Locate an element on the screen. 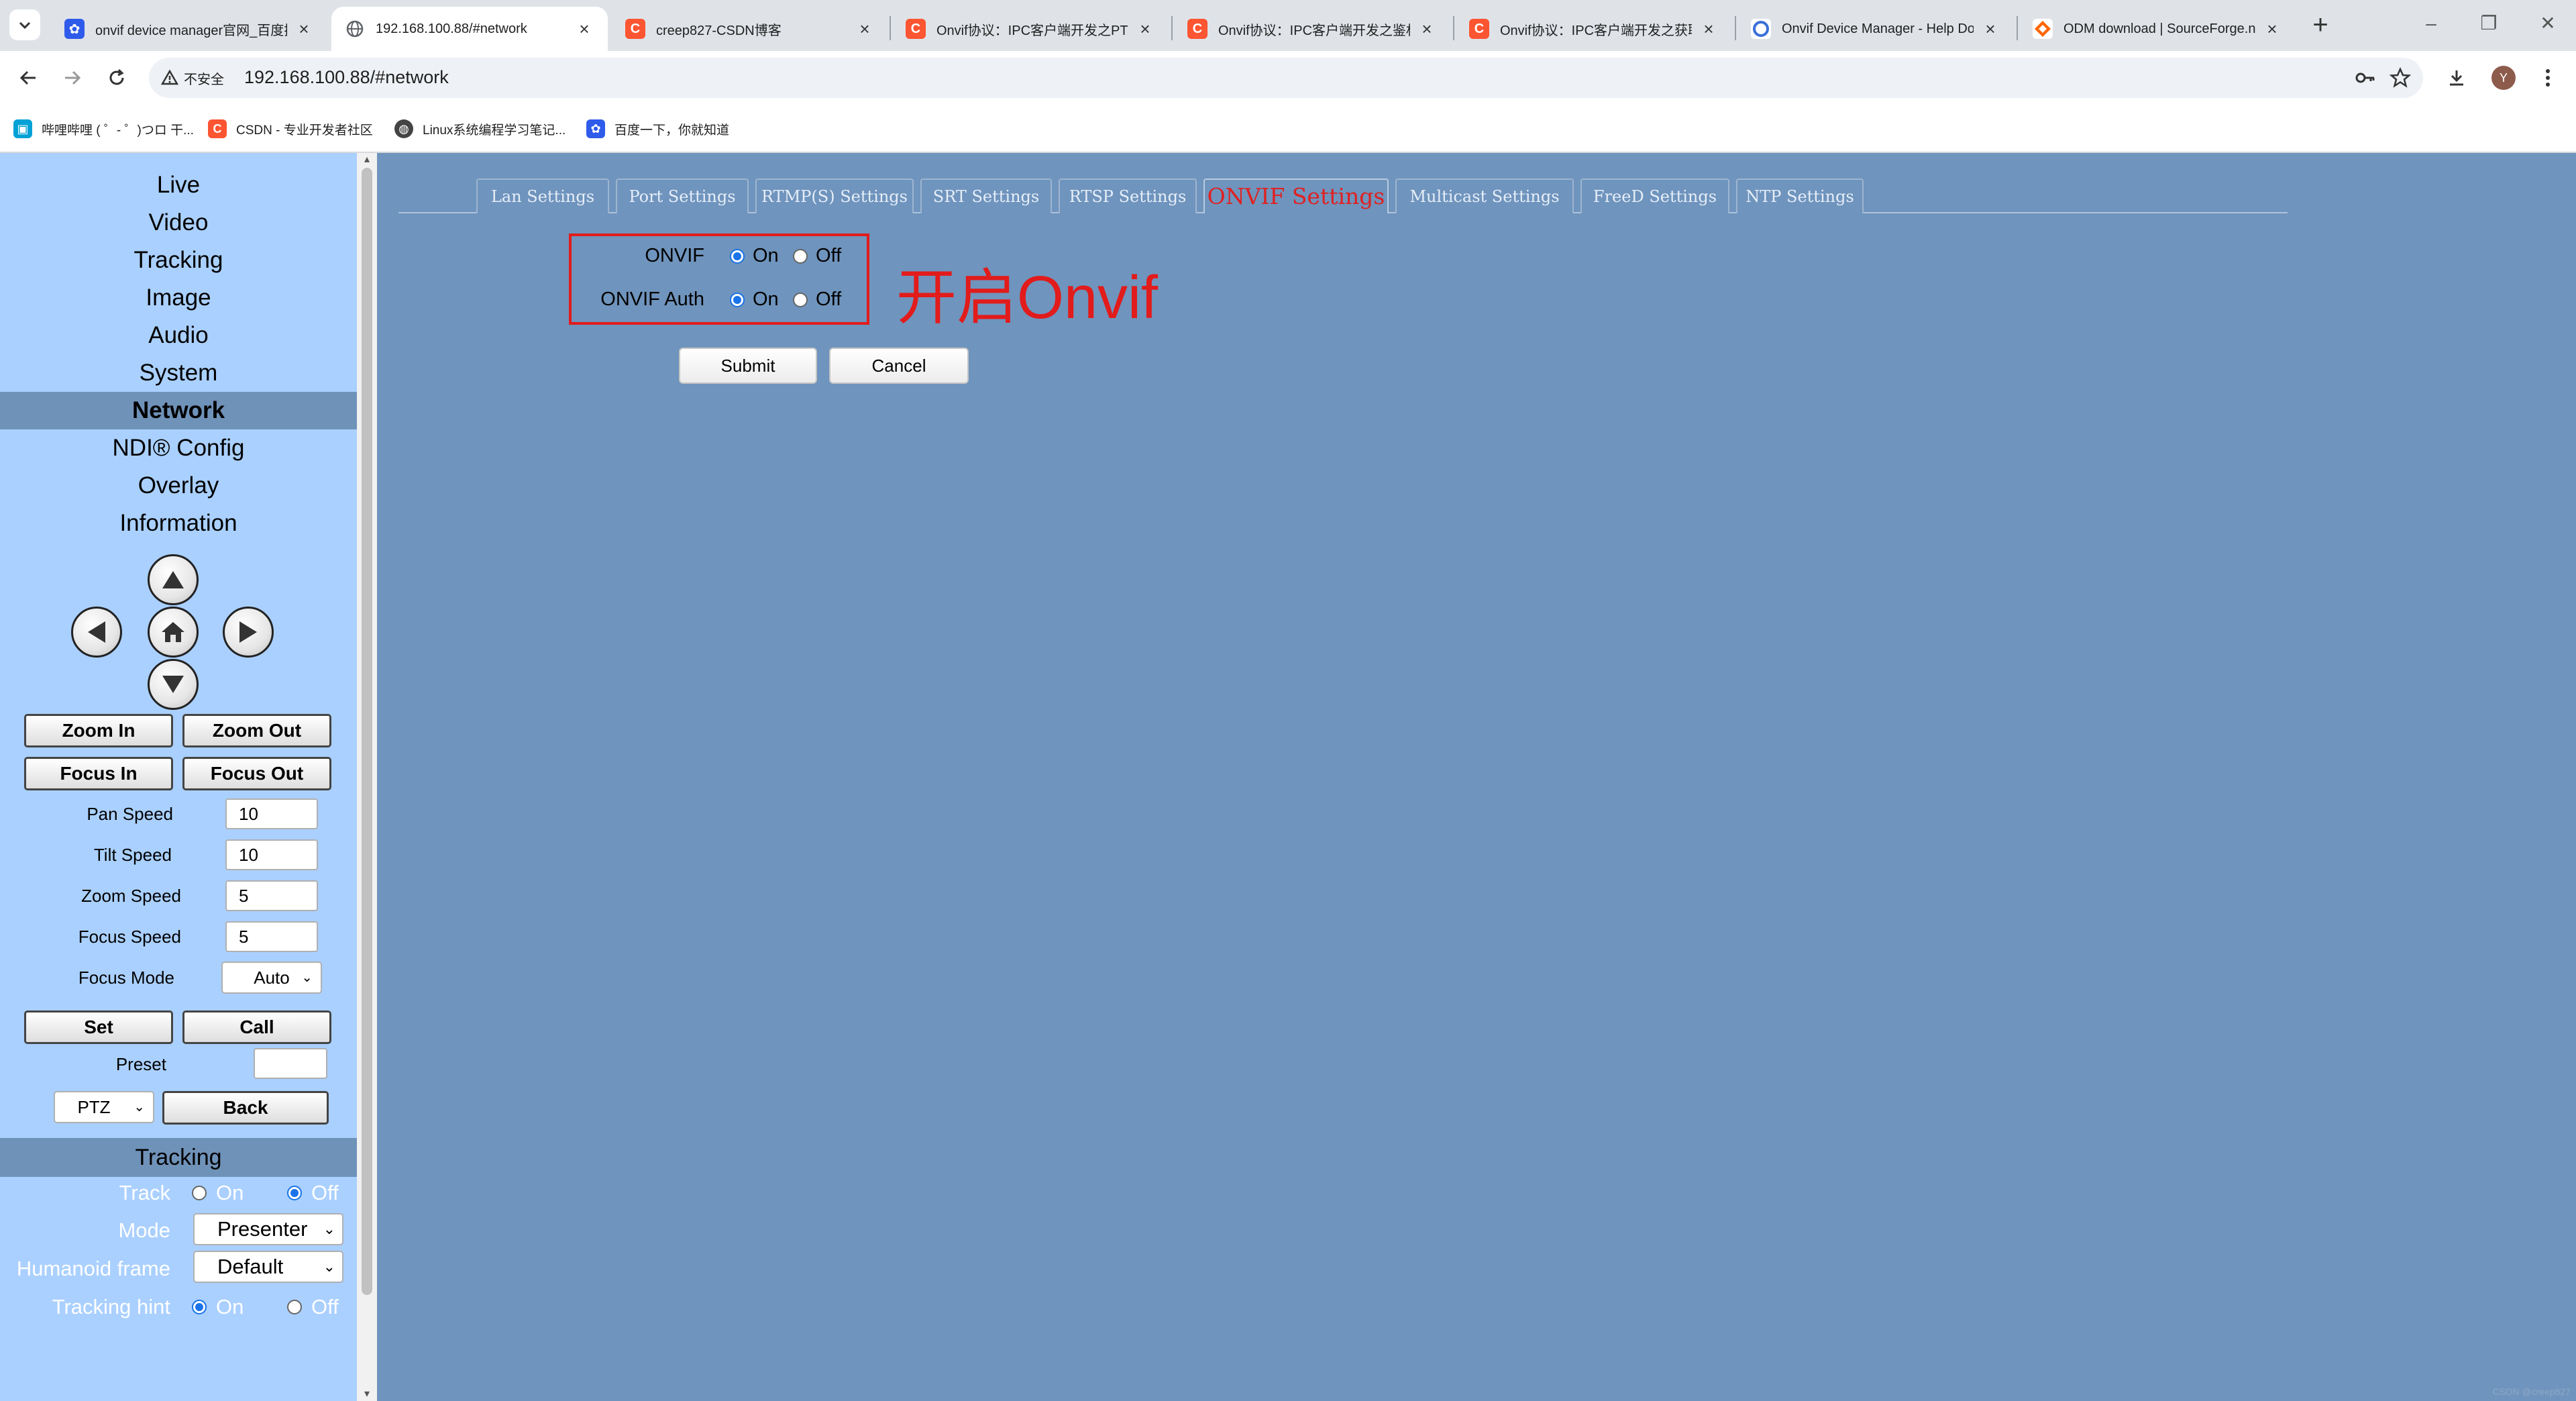  tab-rtsp-settings: RTSP Settings is located at coordinates (1128, 195).